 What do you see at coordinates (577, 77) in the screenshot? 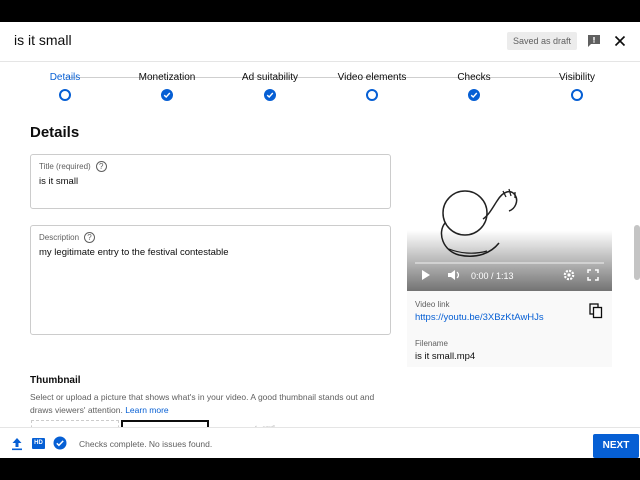
I see `step-label: Visibility` at bounding box center [577, 77].